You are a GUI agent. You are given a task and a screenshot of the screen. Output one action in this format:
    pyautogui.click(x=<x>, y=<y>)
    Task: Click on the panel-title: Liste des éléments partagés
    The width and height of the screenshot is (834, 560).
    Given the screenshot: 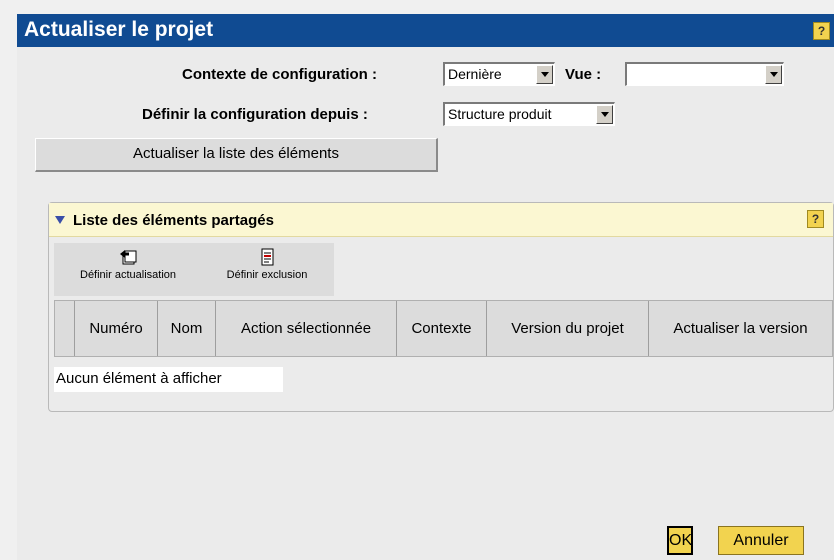 What is the action you would take?
    pyautogui.click(x=173, y=220)
    